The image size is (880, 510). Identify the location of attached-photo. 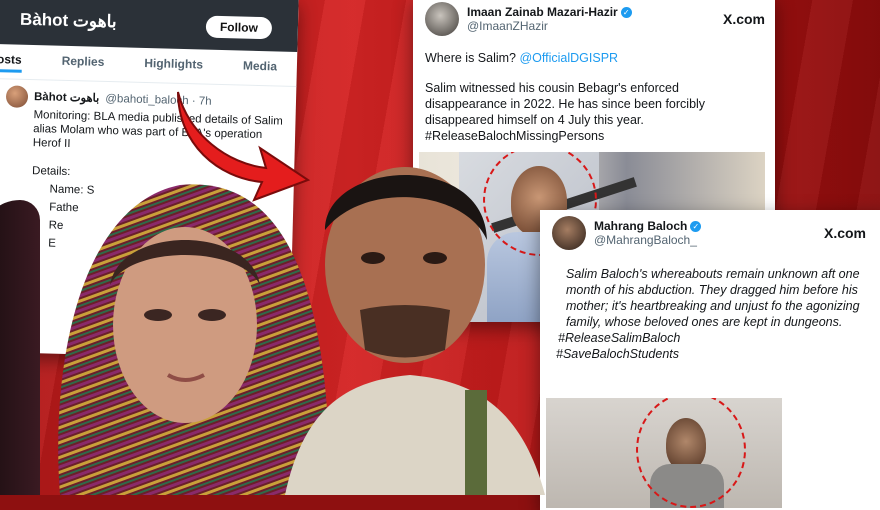
(664, 453).